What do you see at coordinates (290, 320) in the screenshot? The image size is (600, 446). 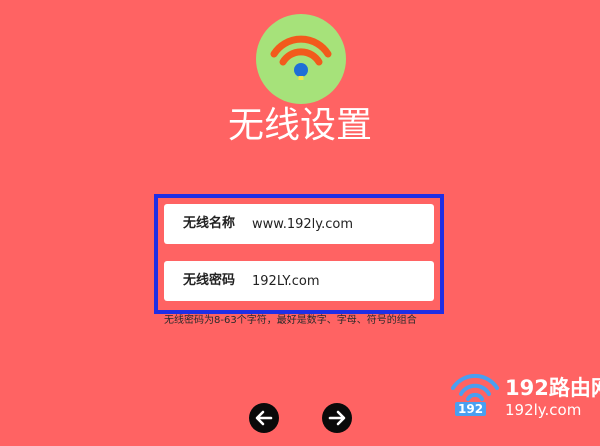 I see `password-hint: 无线密码为8-63个字符，最好是数字、字母、符号的组合` at bounding box center [290, 320].